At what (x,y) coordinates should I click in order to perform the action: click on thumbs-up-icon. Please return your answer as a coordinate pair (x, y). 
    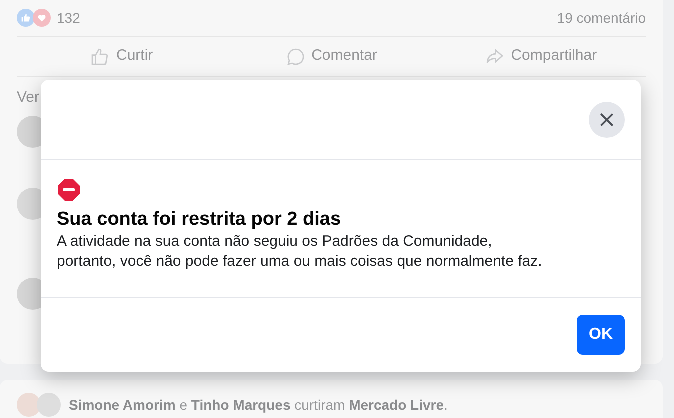
    Looking at the image, I should click on (100, 56).